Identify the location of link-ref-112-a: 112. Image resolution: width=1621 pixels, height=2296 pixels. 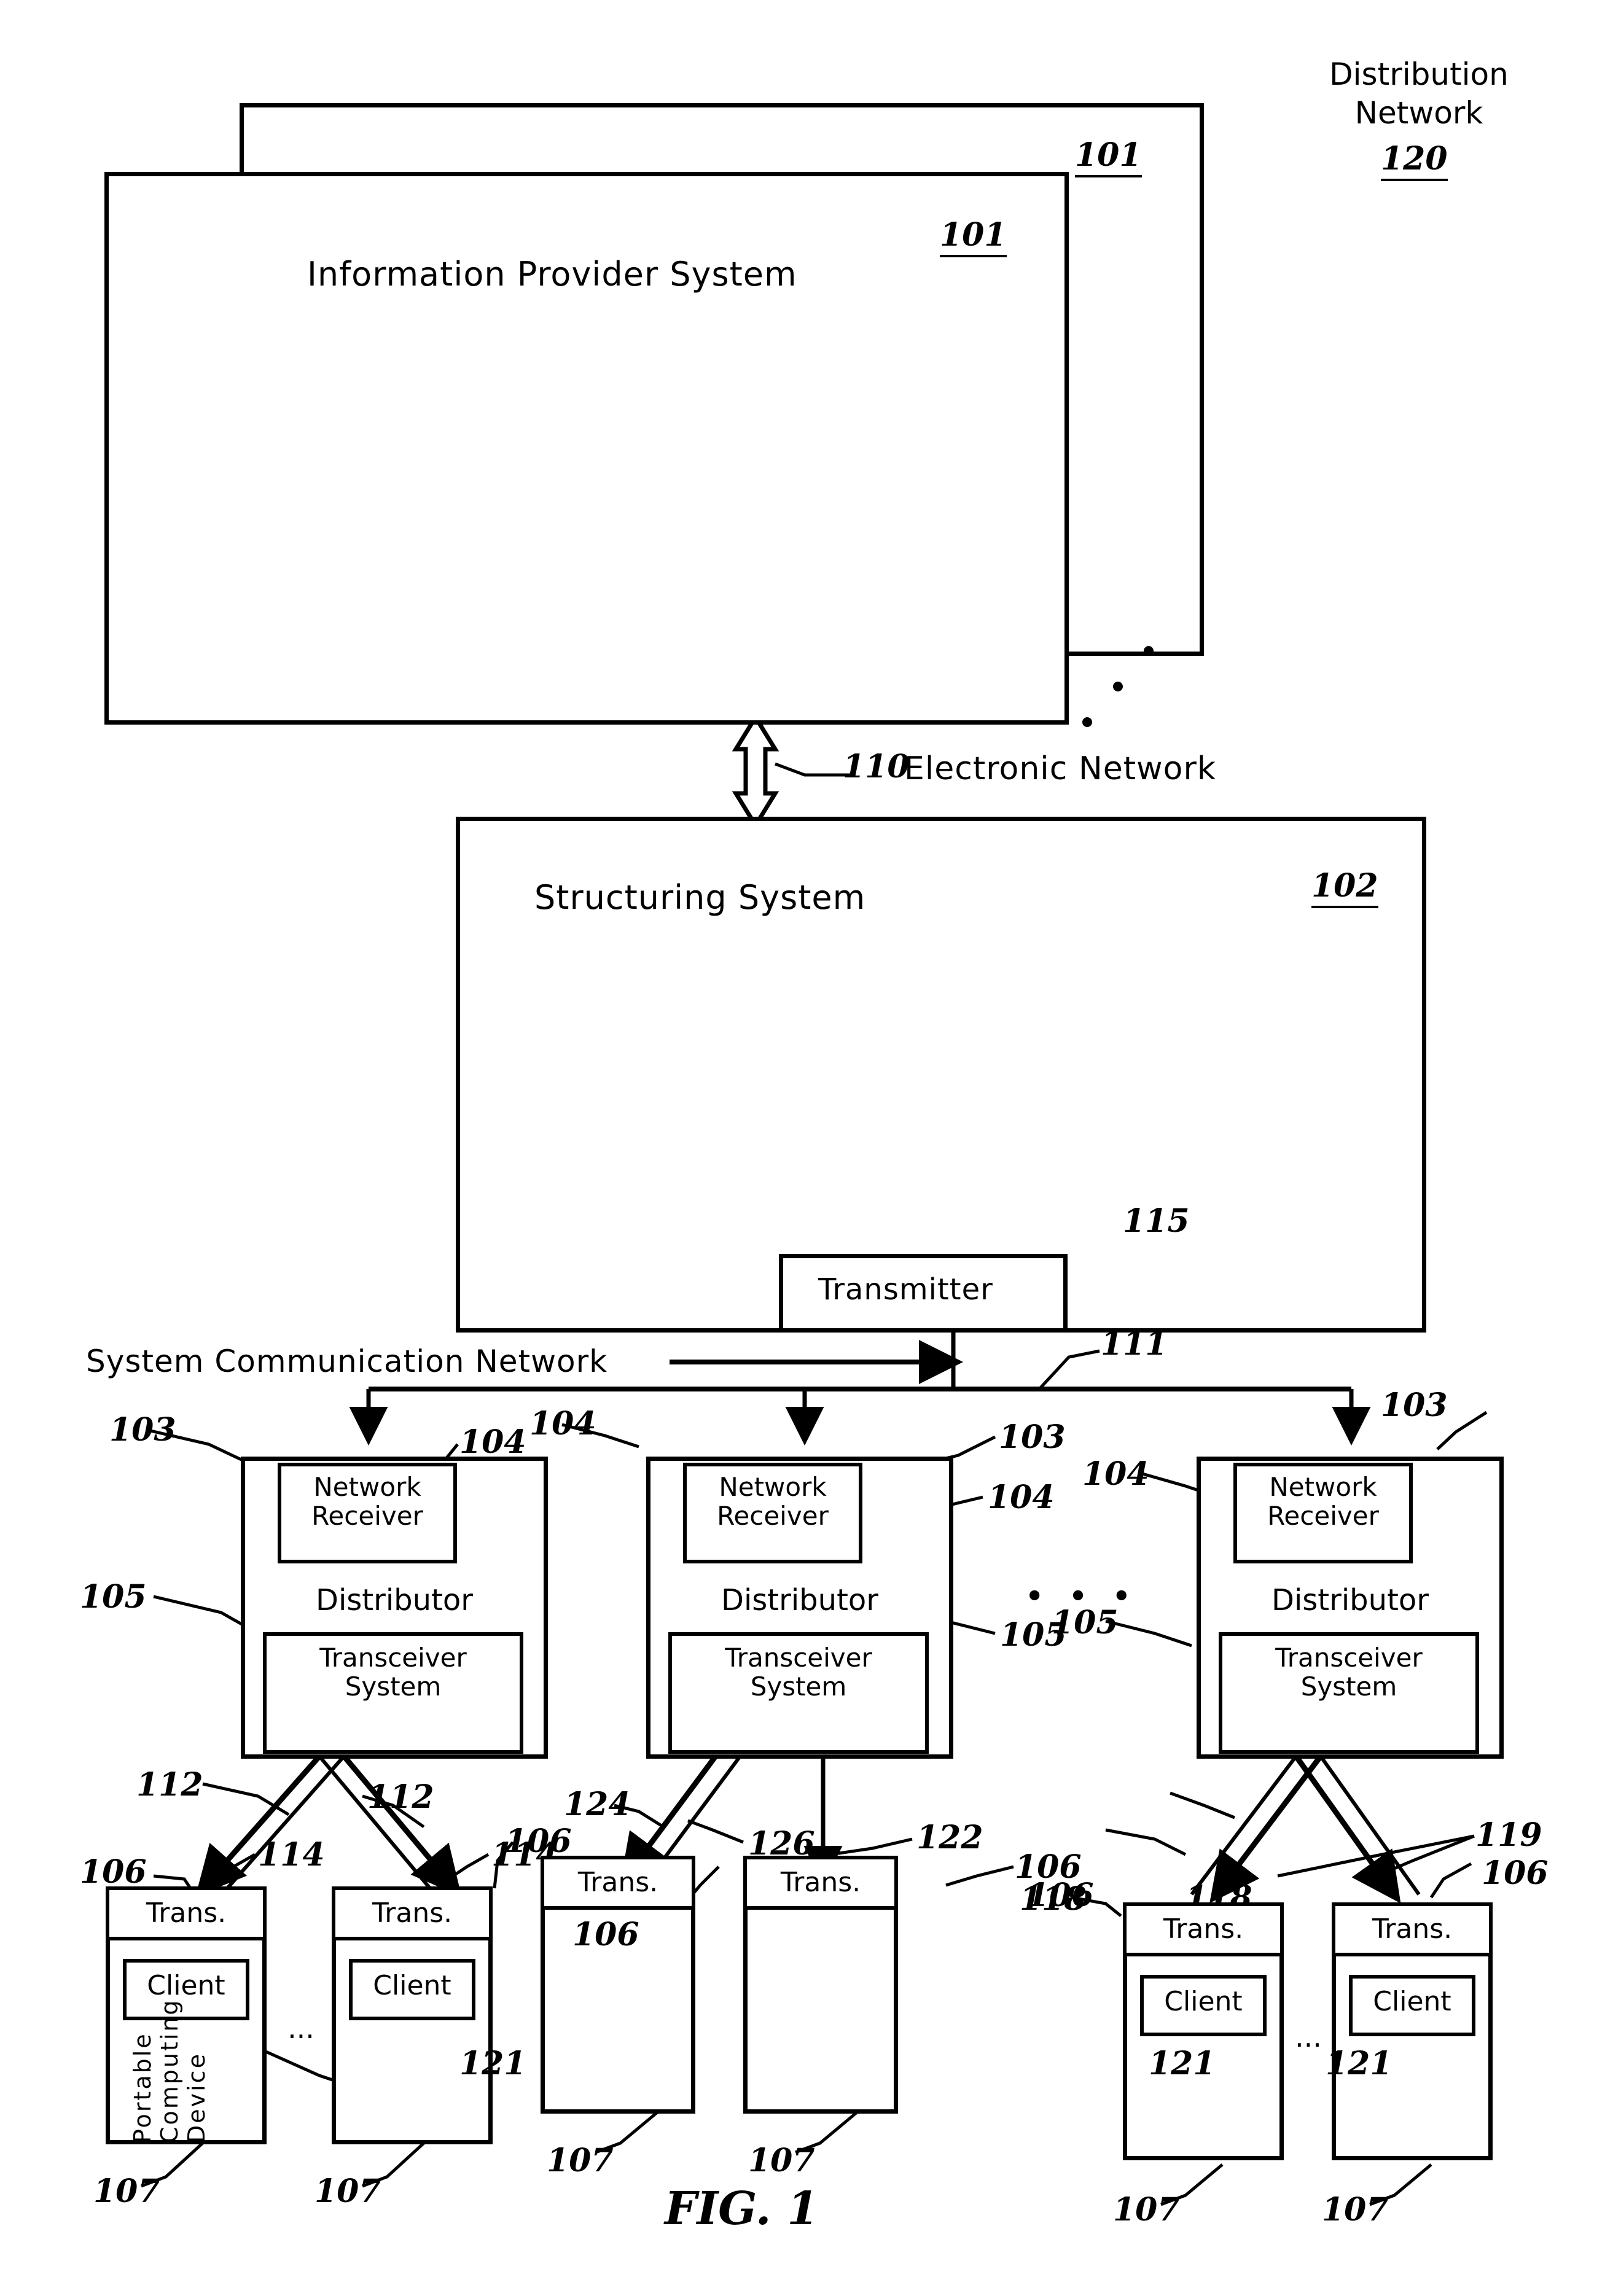
(169, 1785).